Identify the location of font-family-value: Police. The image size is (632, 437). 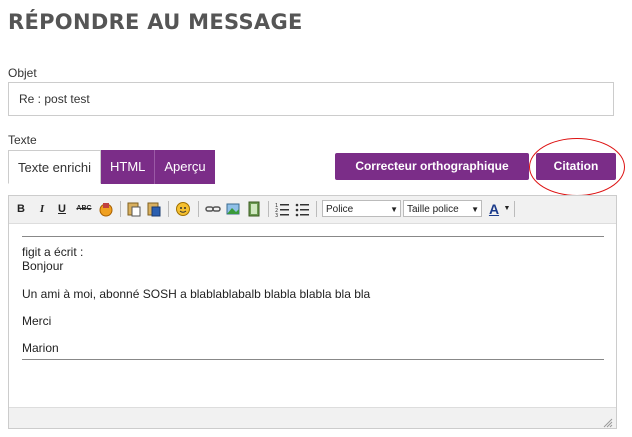
(340, 209).